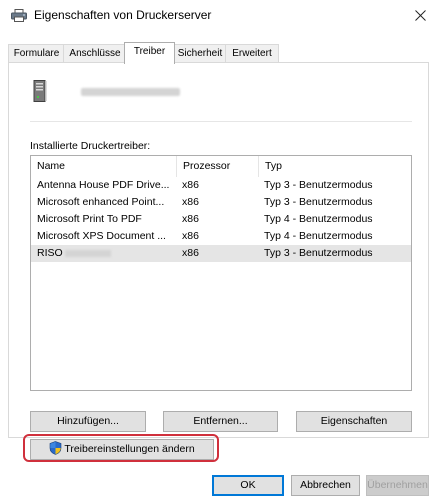  I want to click on driver-properties-button: Eigenschaften, so click(354, 421).